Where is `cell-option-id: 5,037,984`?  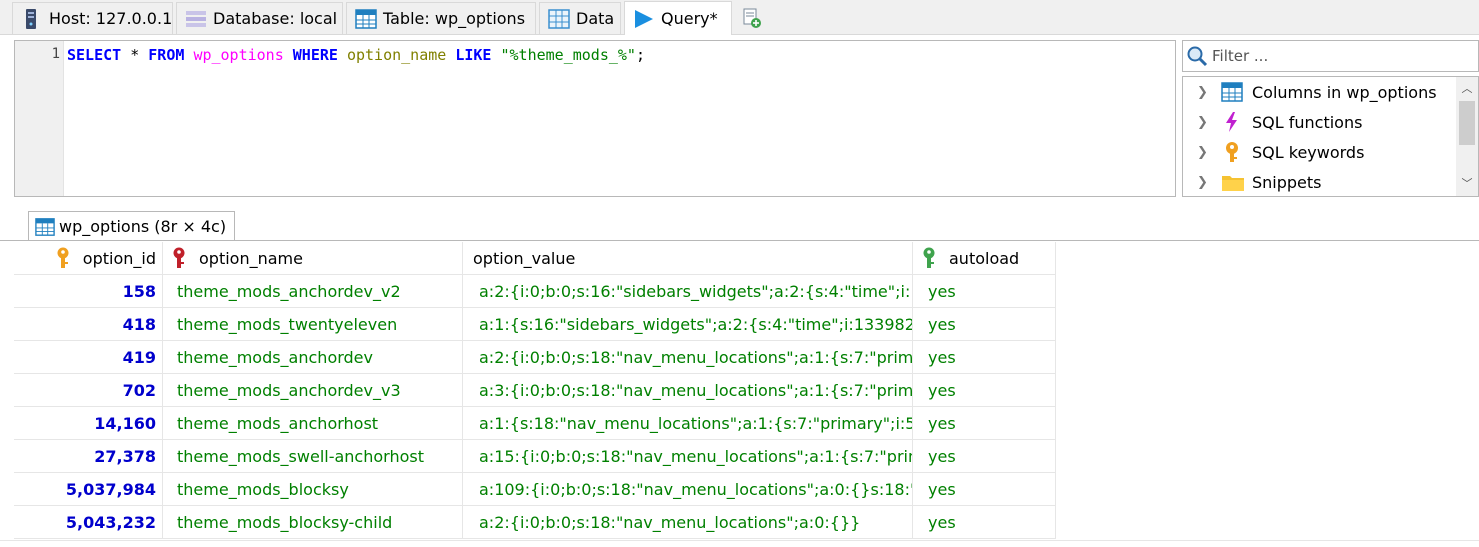
cell-option-id: 5,037,984 is located at coordinates (88, 489).